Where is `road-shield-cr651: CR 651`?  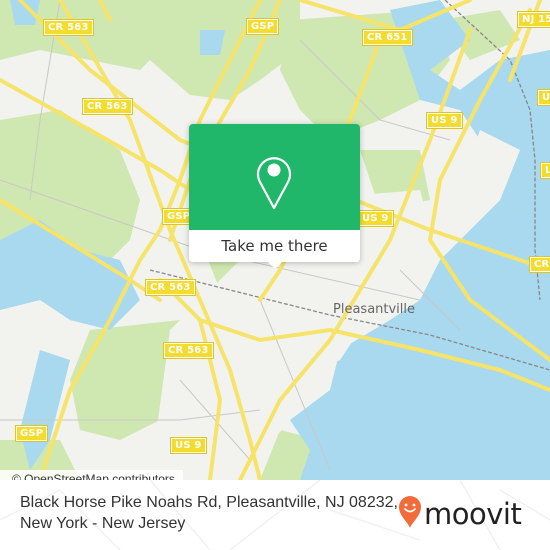
road-shield-cr651: CR 651 is located at coordinates (387, 37).